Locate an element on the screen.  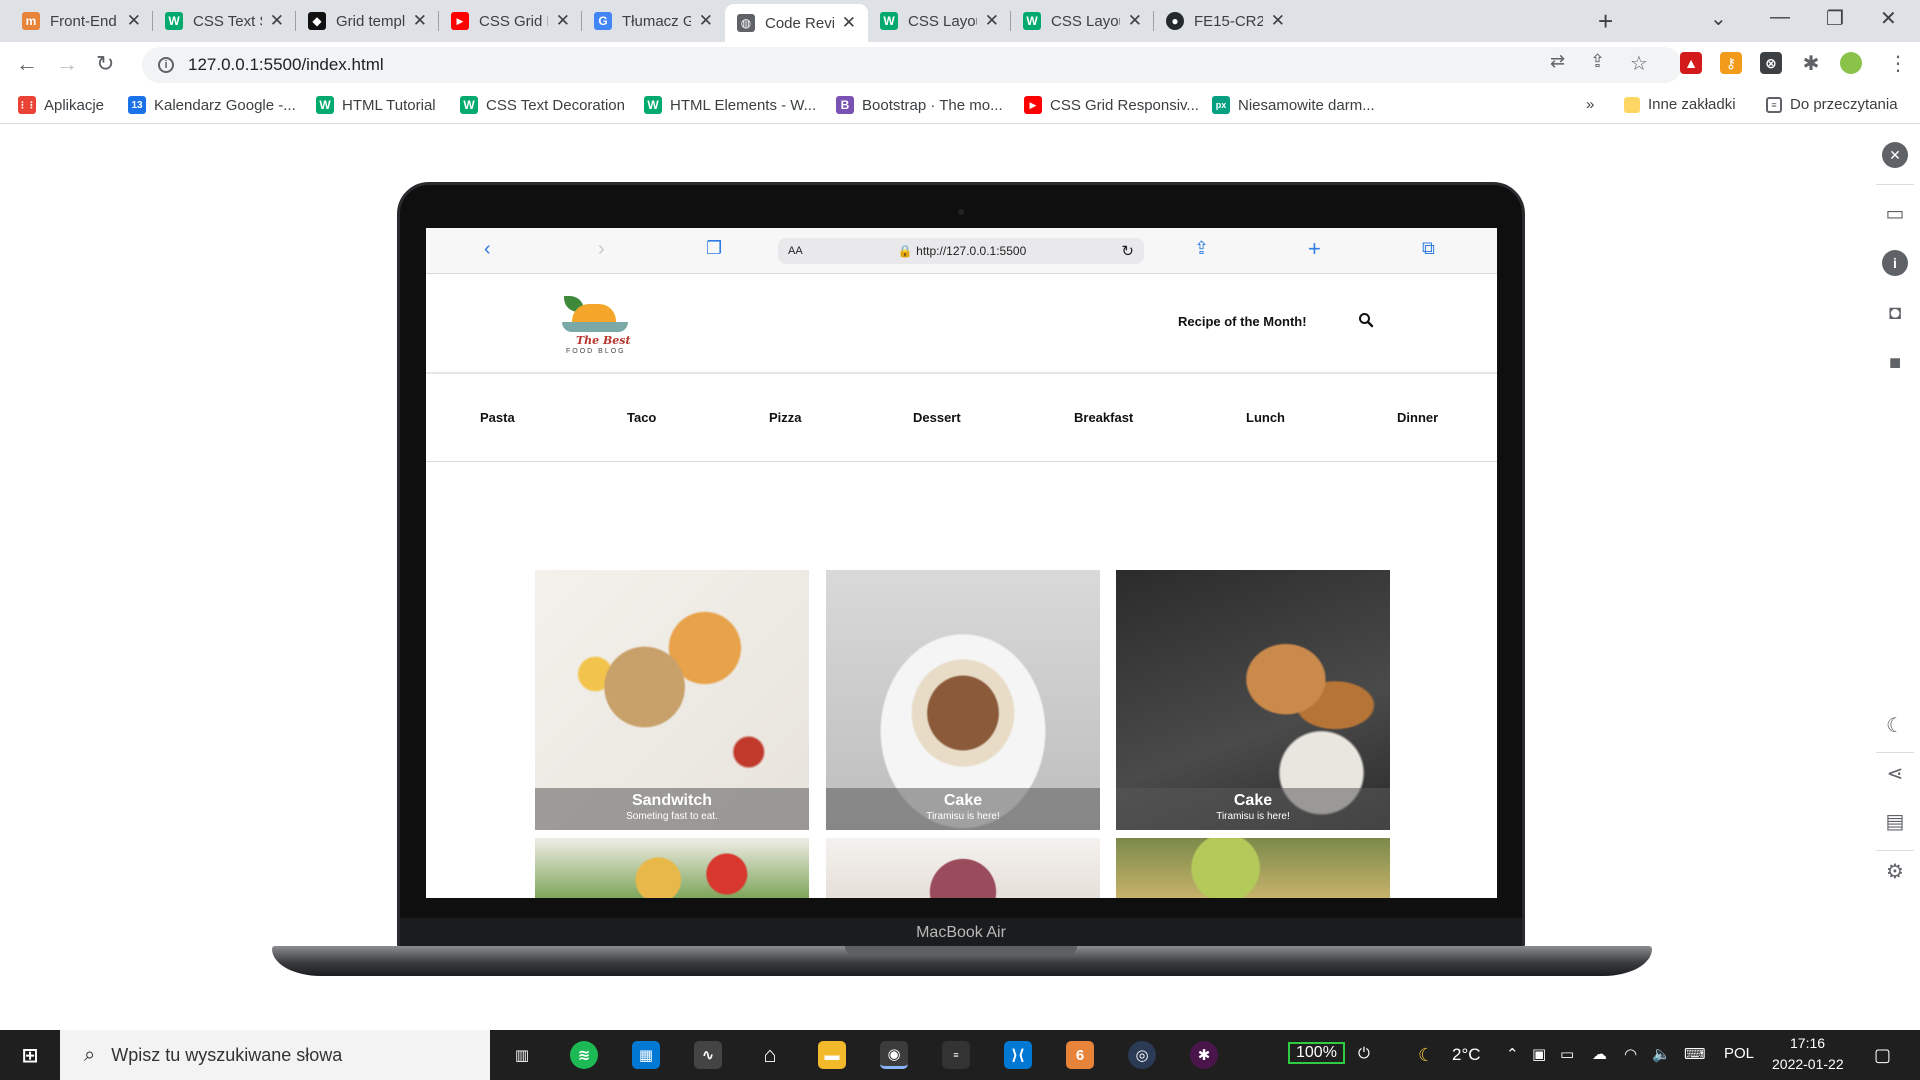
onedrive-cloud-icon: ☁ is located at coordinates (1599, 1054).